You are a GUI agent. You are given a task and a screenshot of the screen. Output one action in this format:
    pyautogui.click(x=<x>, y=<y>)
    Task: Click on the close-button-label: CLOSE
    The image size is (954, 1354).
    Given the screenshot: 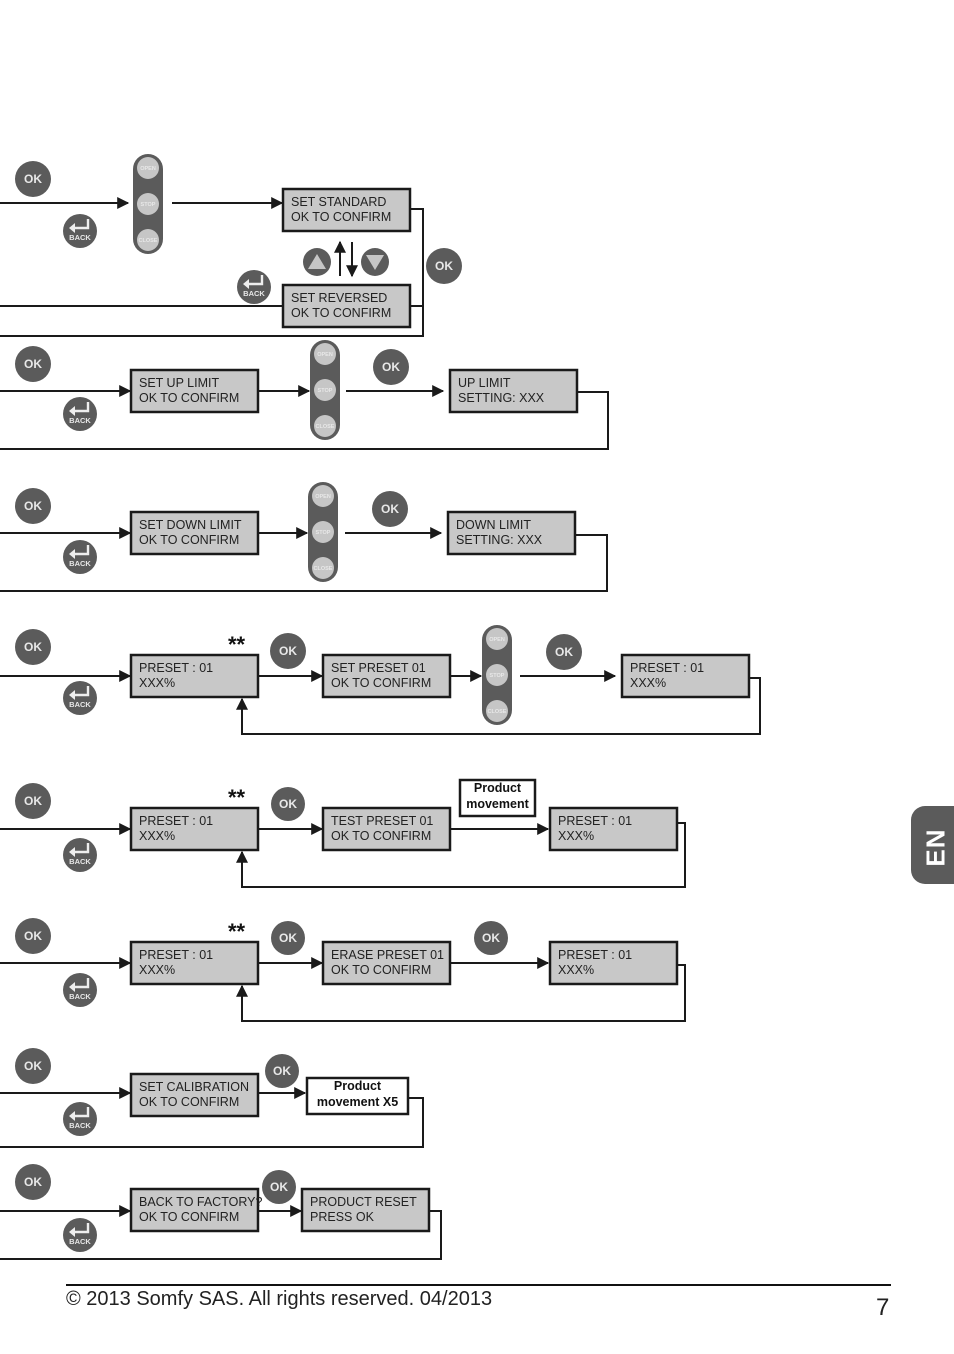 What is the action you would take?
    pyautogui.click(x=497, y=712)
    